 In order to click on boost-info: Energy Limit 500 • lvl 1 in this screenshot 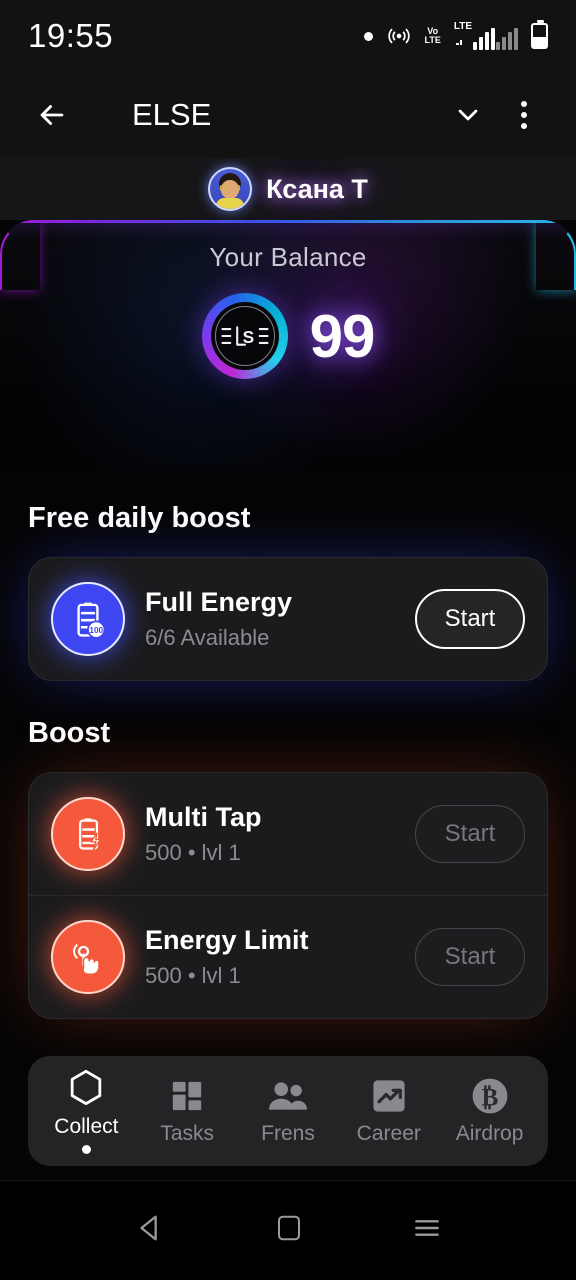, I will do `click(270, 957)`.